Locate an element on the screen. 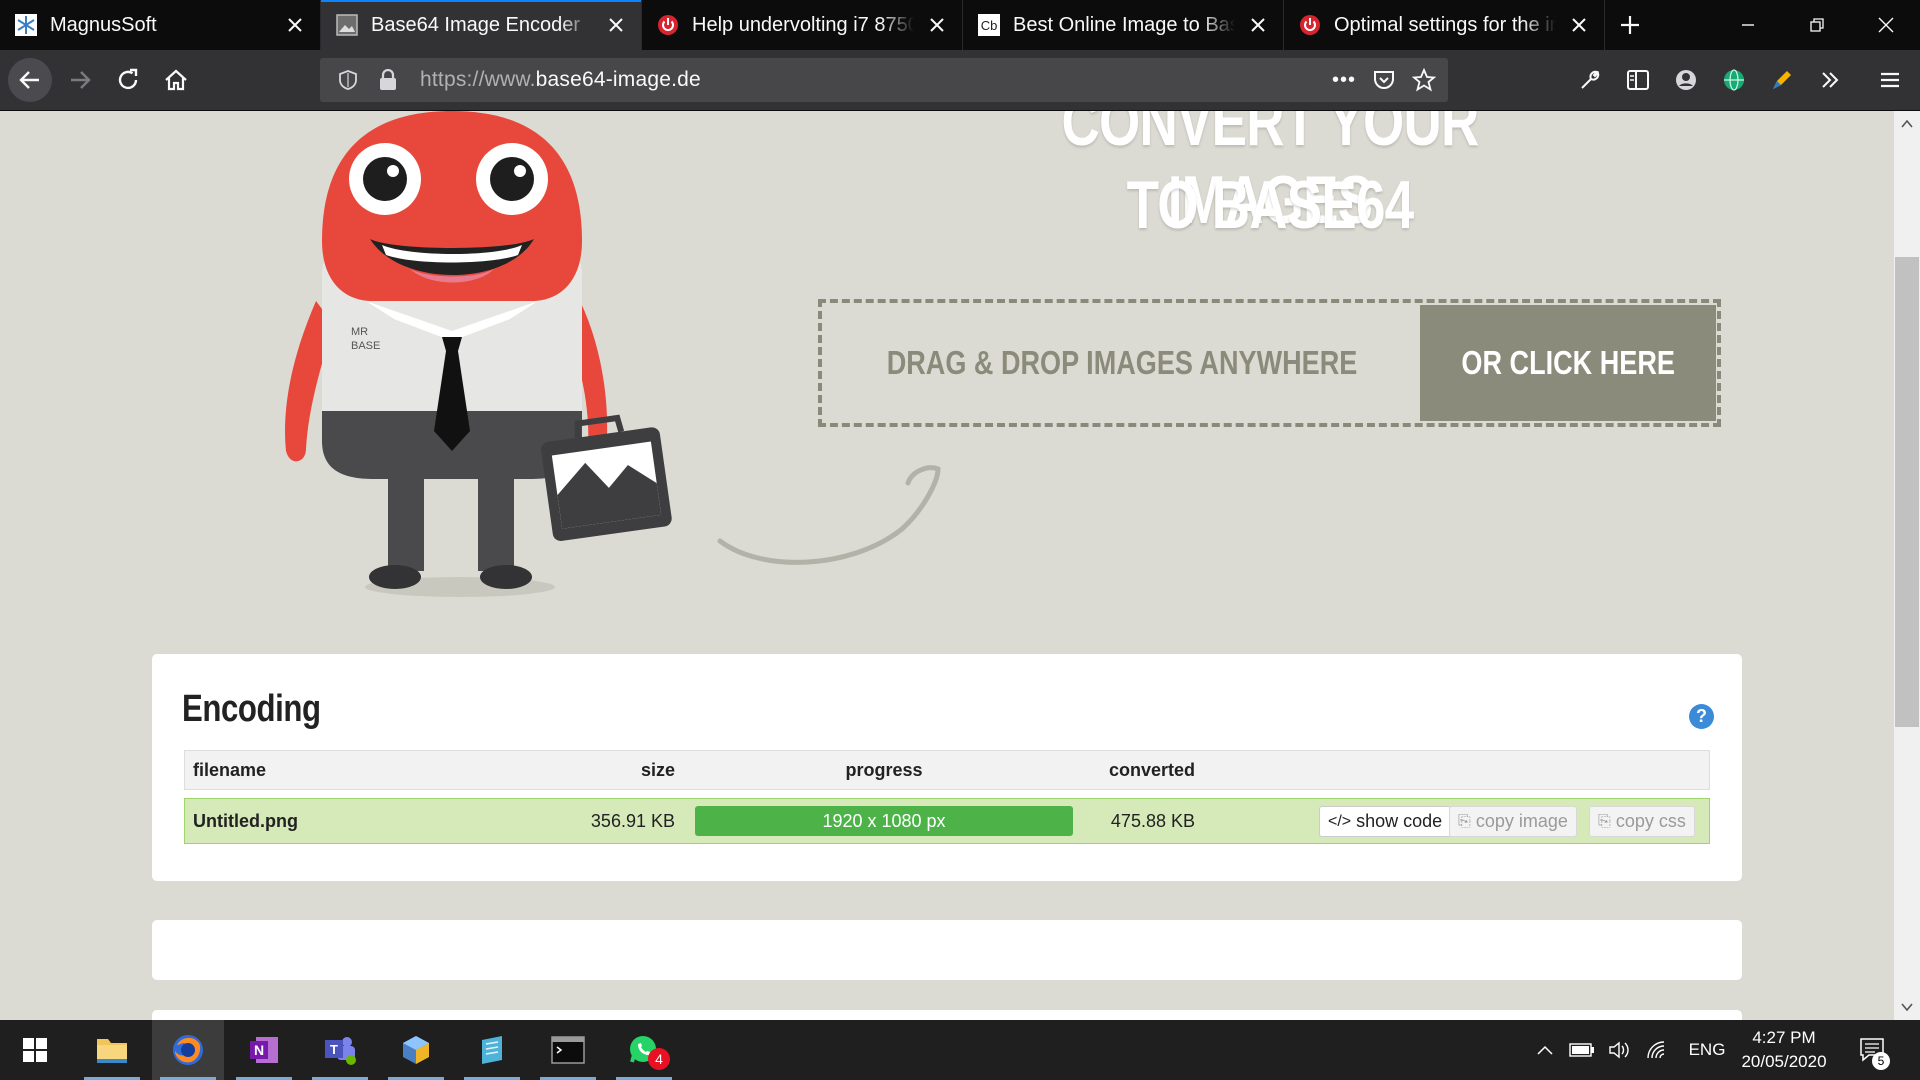 This screenshot has height=1080, width=1920. terminal-icon is located at coordinates (568, 1050).